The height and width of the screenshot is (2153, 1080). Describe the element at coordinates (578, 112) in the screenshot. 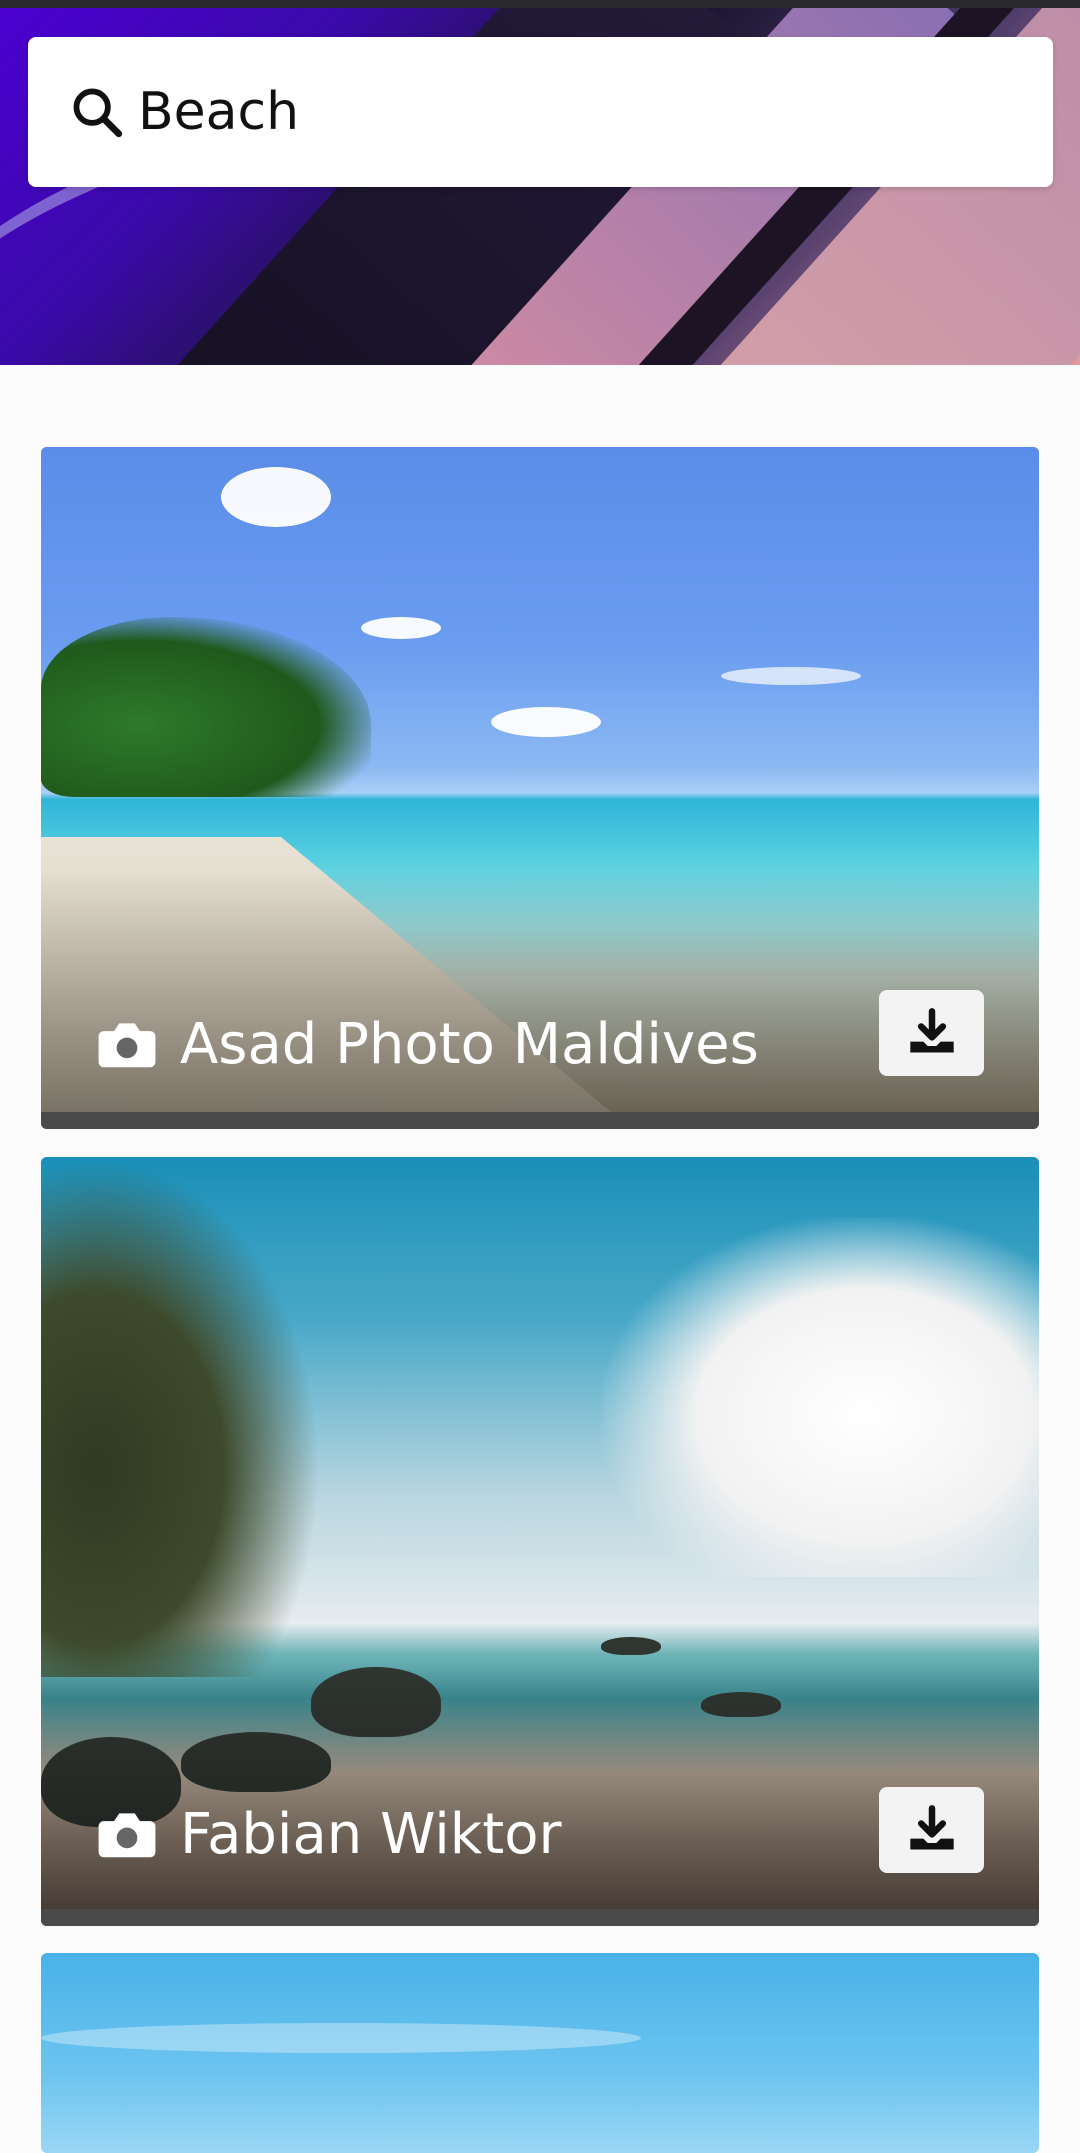

I see `search-input` at that location.